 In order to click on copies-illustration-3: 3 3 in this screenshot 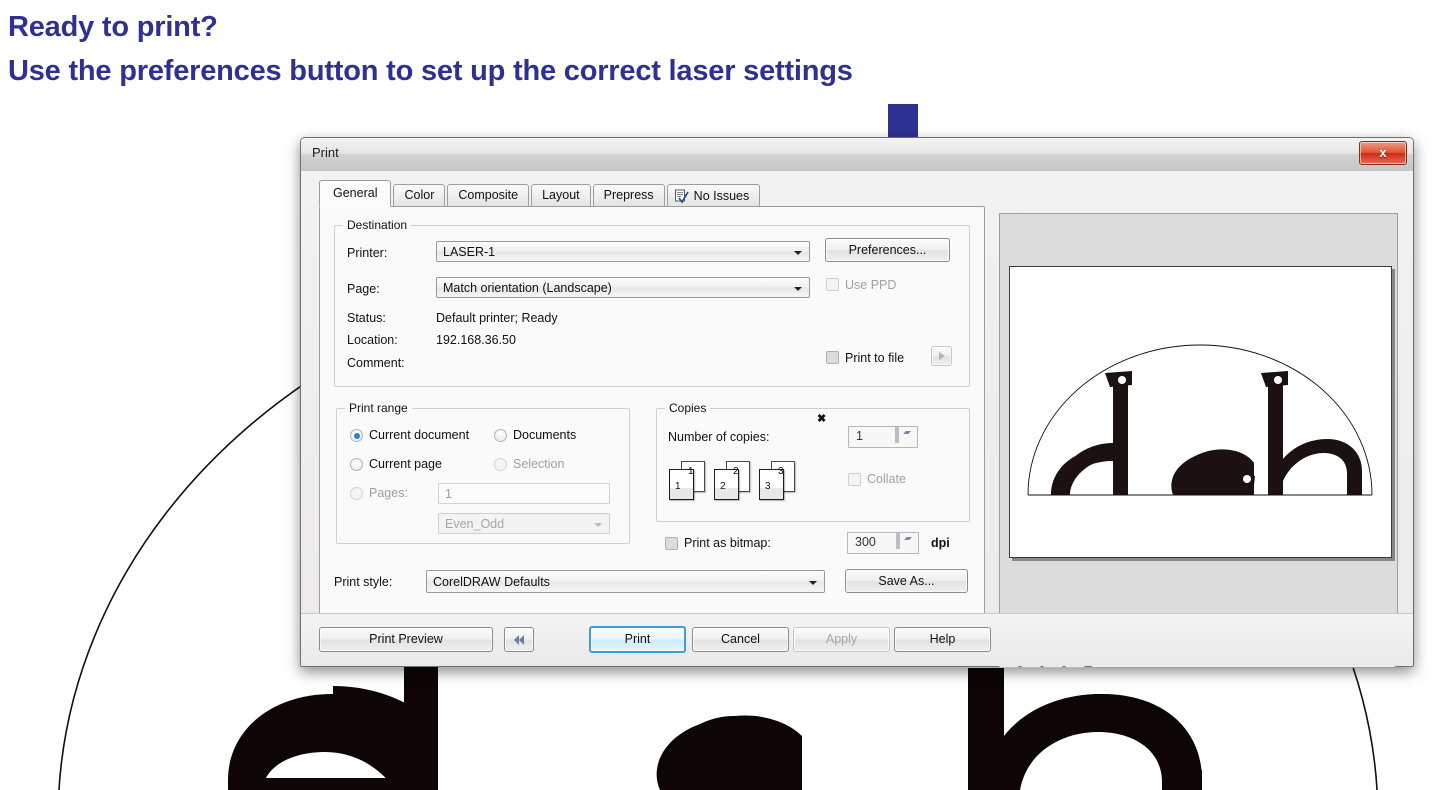, I will do `click(777, 480)`.